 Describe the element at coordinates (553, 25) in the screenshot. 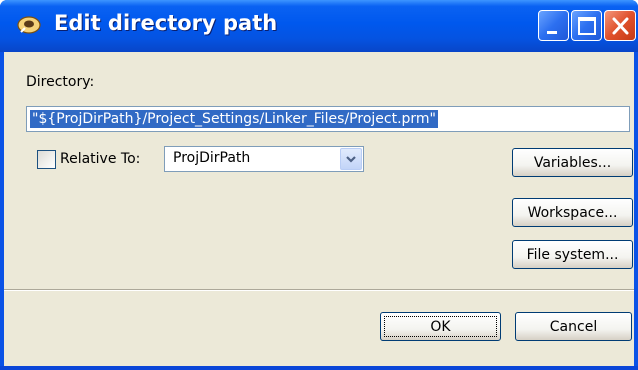

I see `minimize-button` at that location.